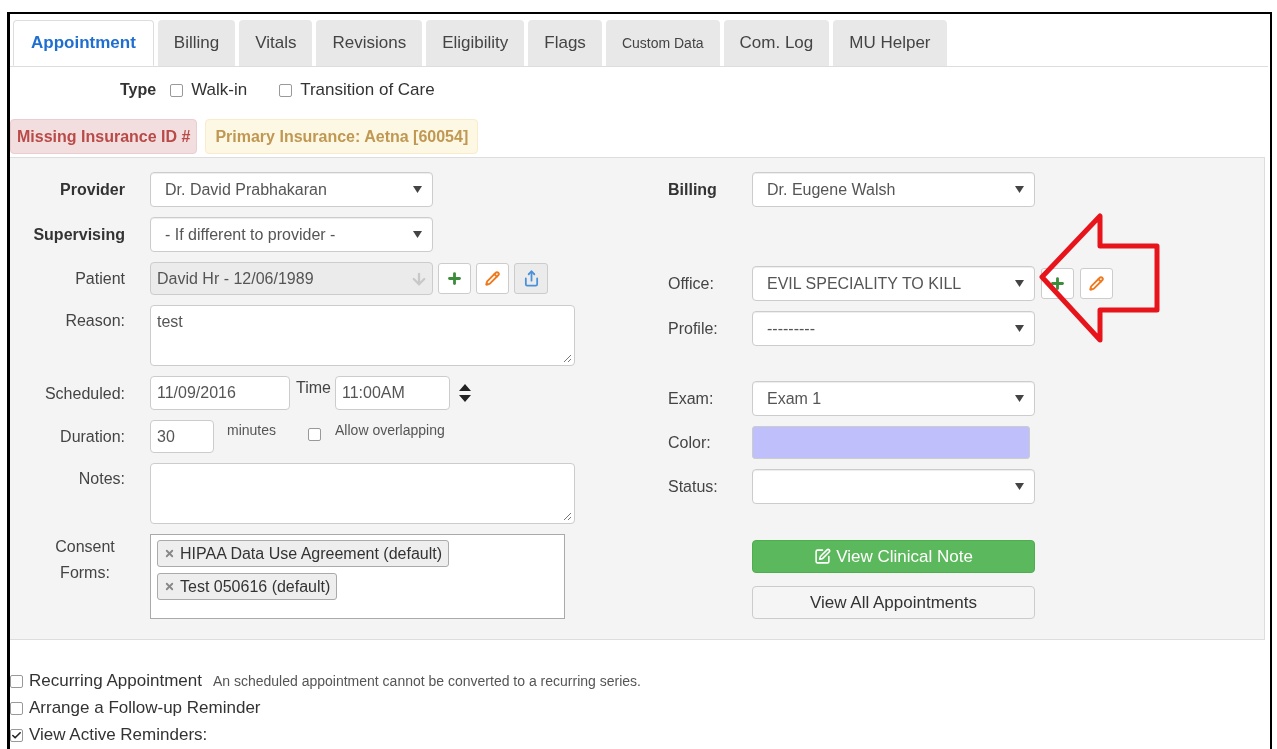 Image resolution: width=1277 pixels, height=749 pixels. I want to click on edit-icon, so click(823, 556).